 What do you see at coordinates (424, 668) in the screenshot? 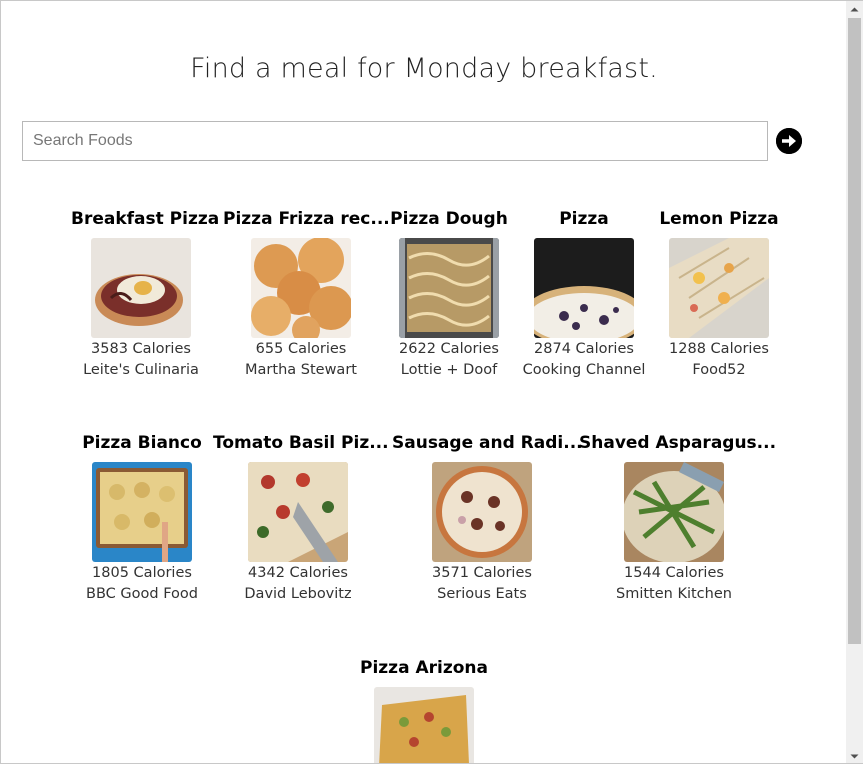
I see `meal-title: Pizza Arizona` at bounding box center [424, 668].